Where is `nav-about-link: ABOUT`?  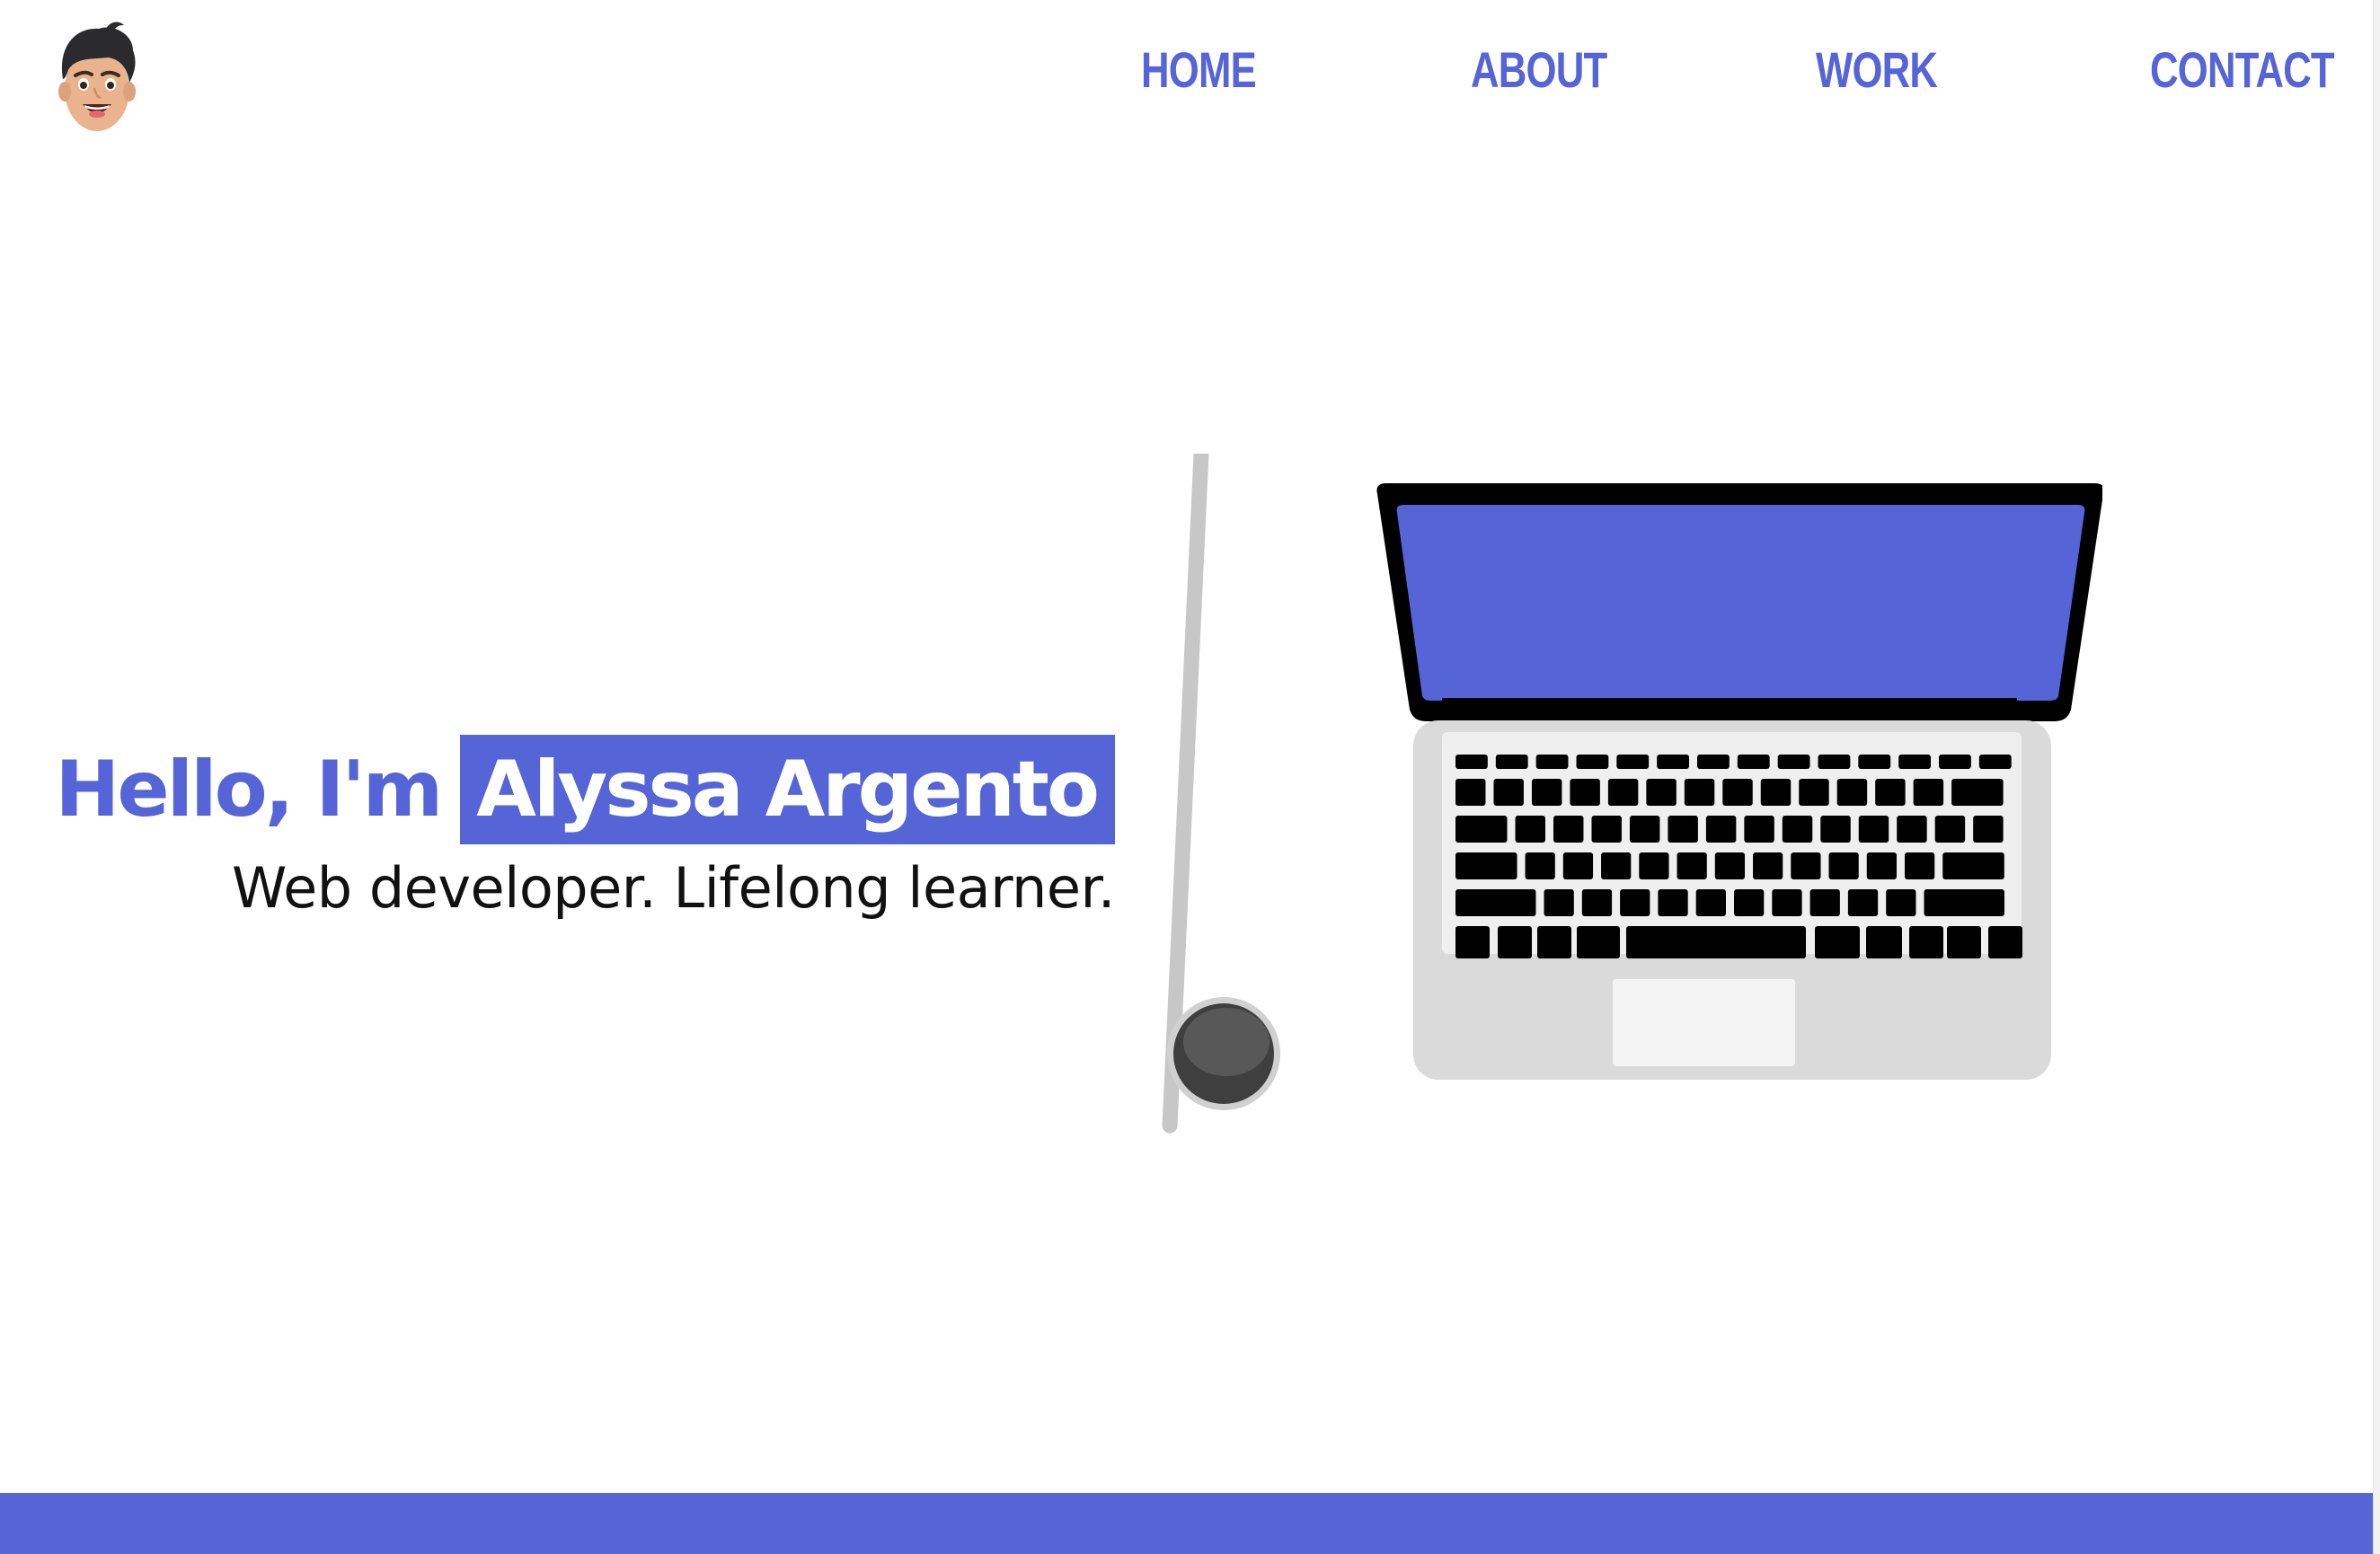
nav-about-link: ABOUT is located at coordinates (1539, 70).